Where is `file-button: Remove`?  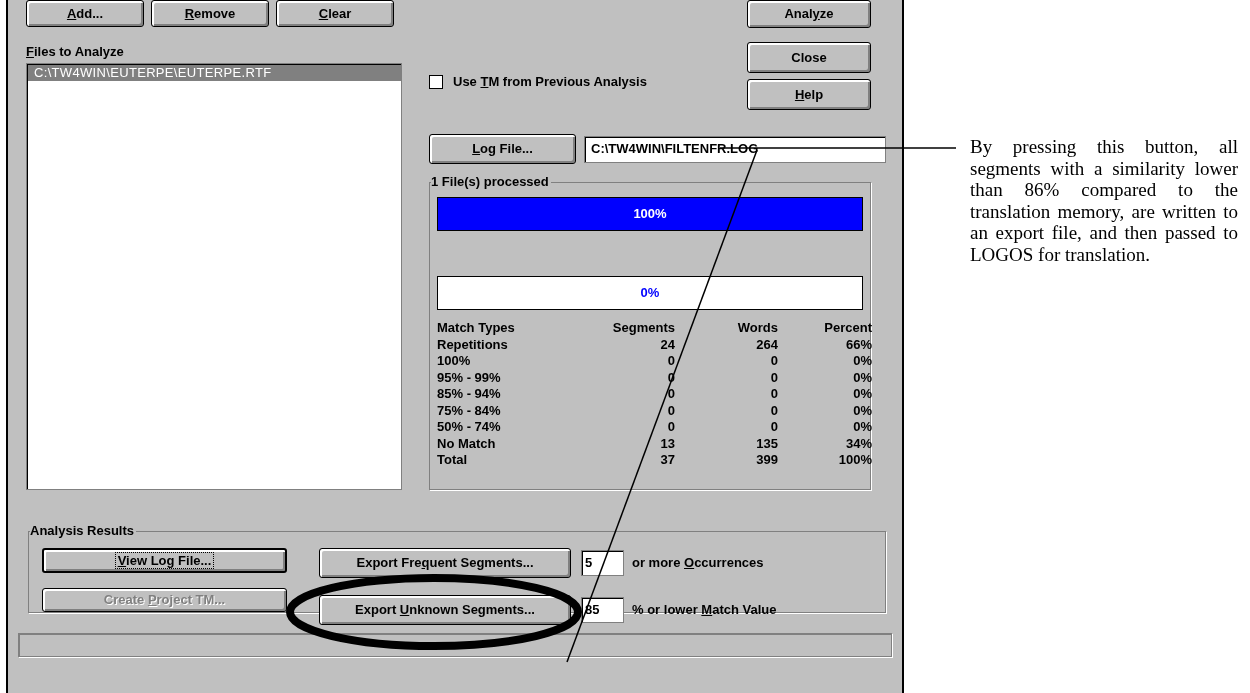 file-button: Remove is located at coordinates (210, 13).